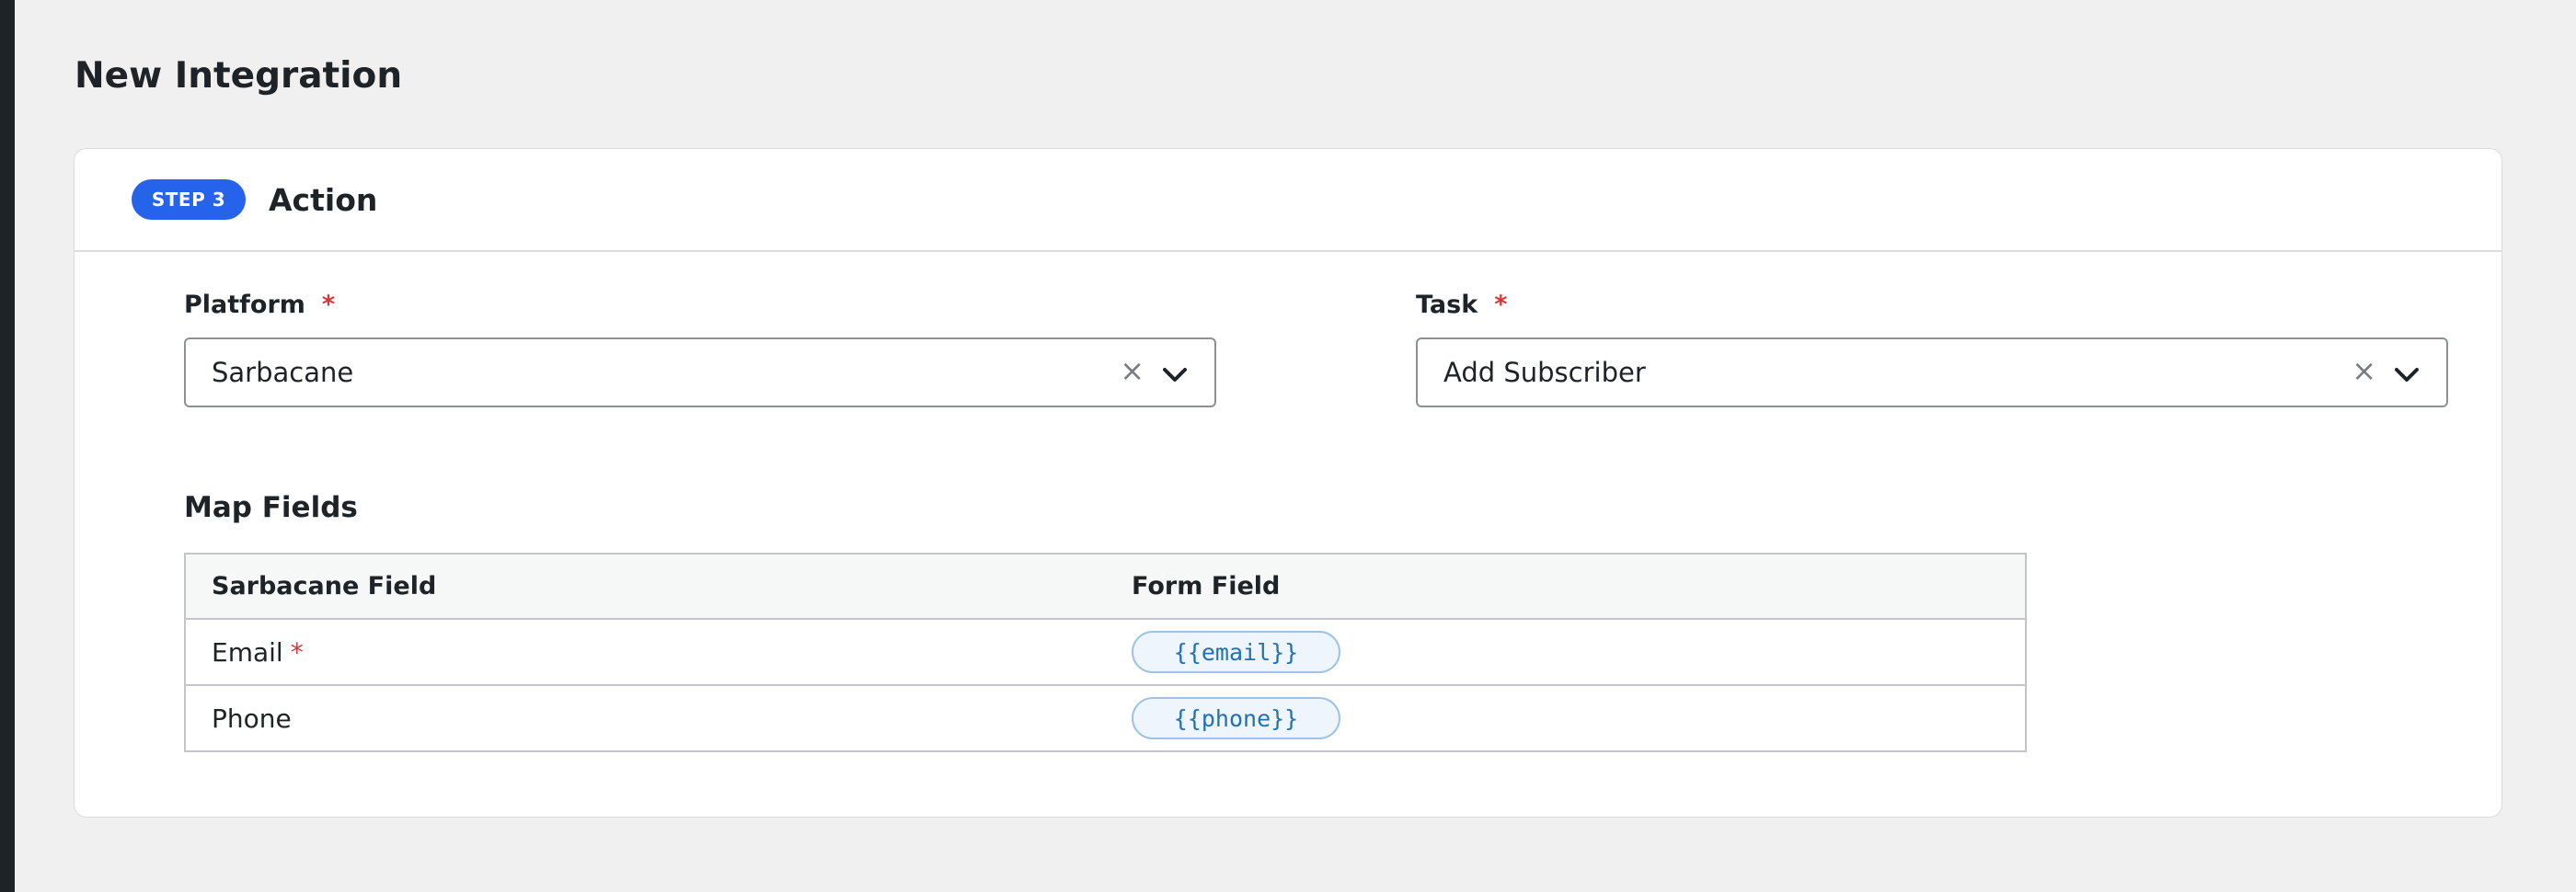  I want to click on task-select: Add Subscriber ×, so click(1932, 372).